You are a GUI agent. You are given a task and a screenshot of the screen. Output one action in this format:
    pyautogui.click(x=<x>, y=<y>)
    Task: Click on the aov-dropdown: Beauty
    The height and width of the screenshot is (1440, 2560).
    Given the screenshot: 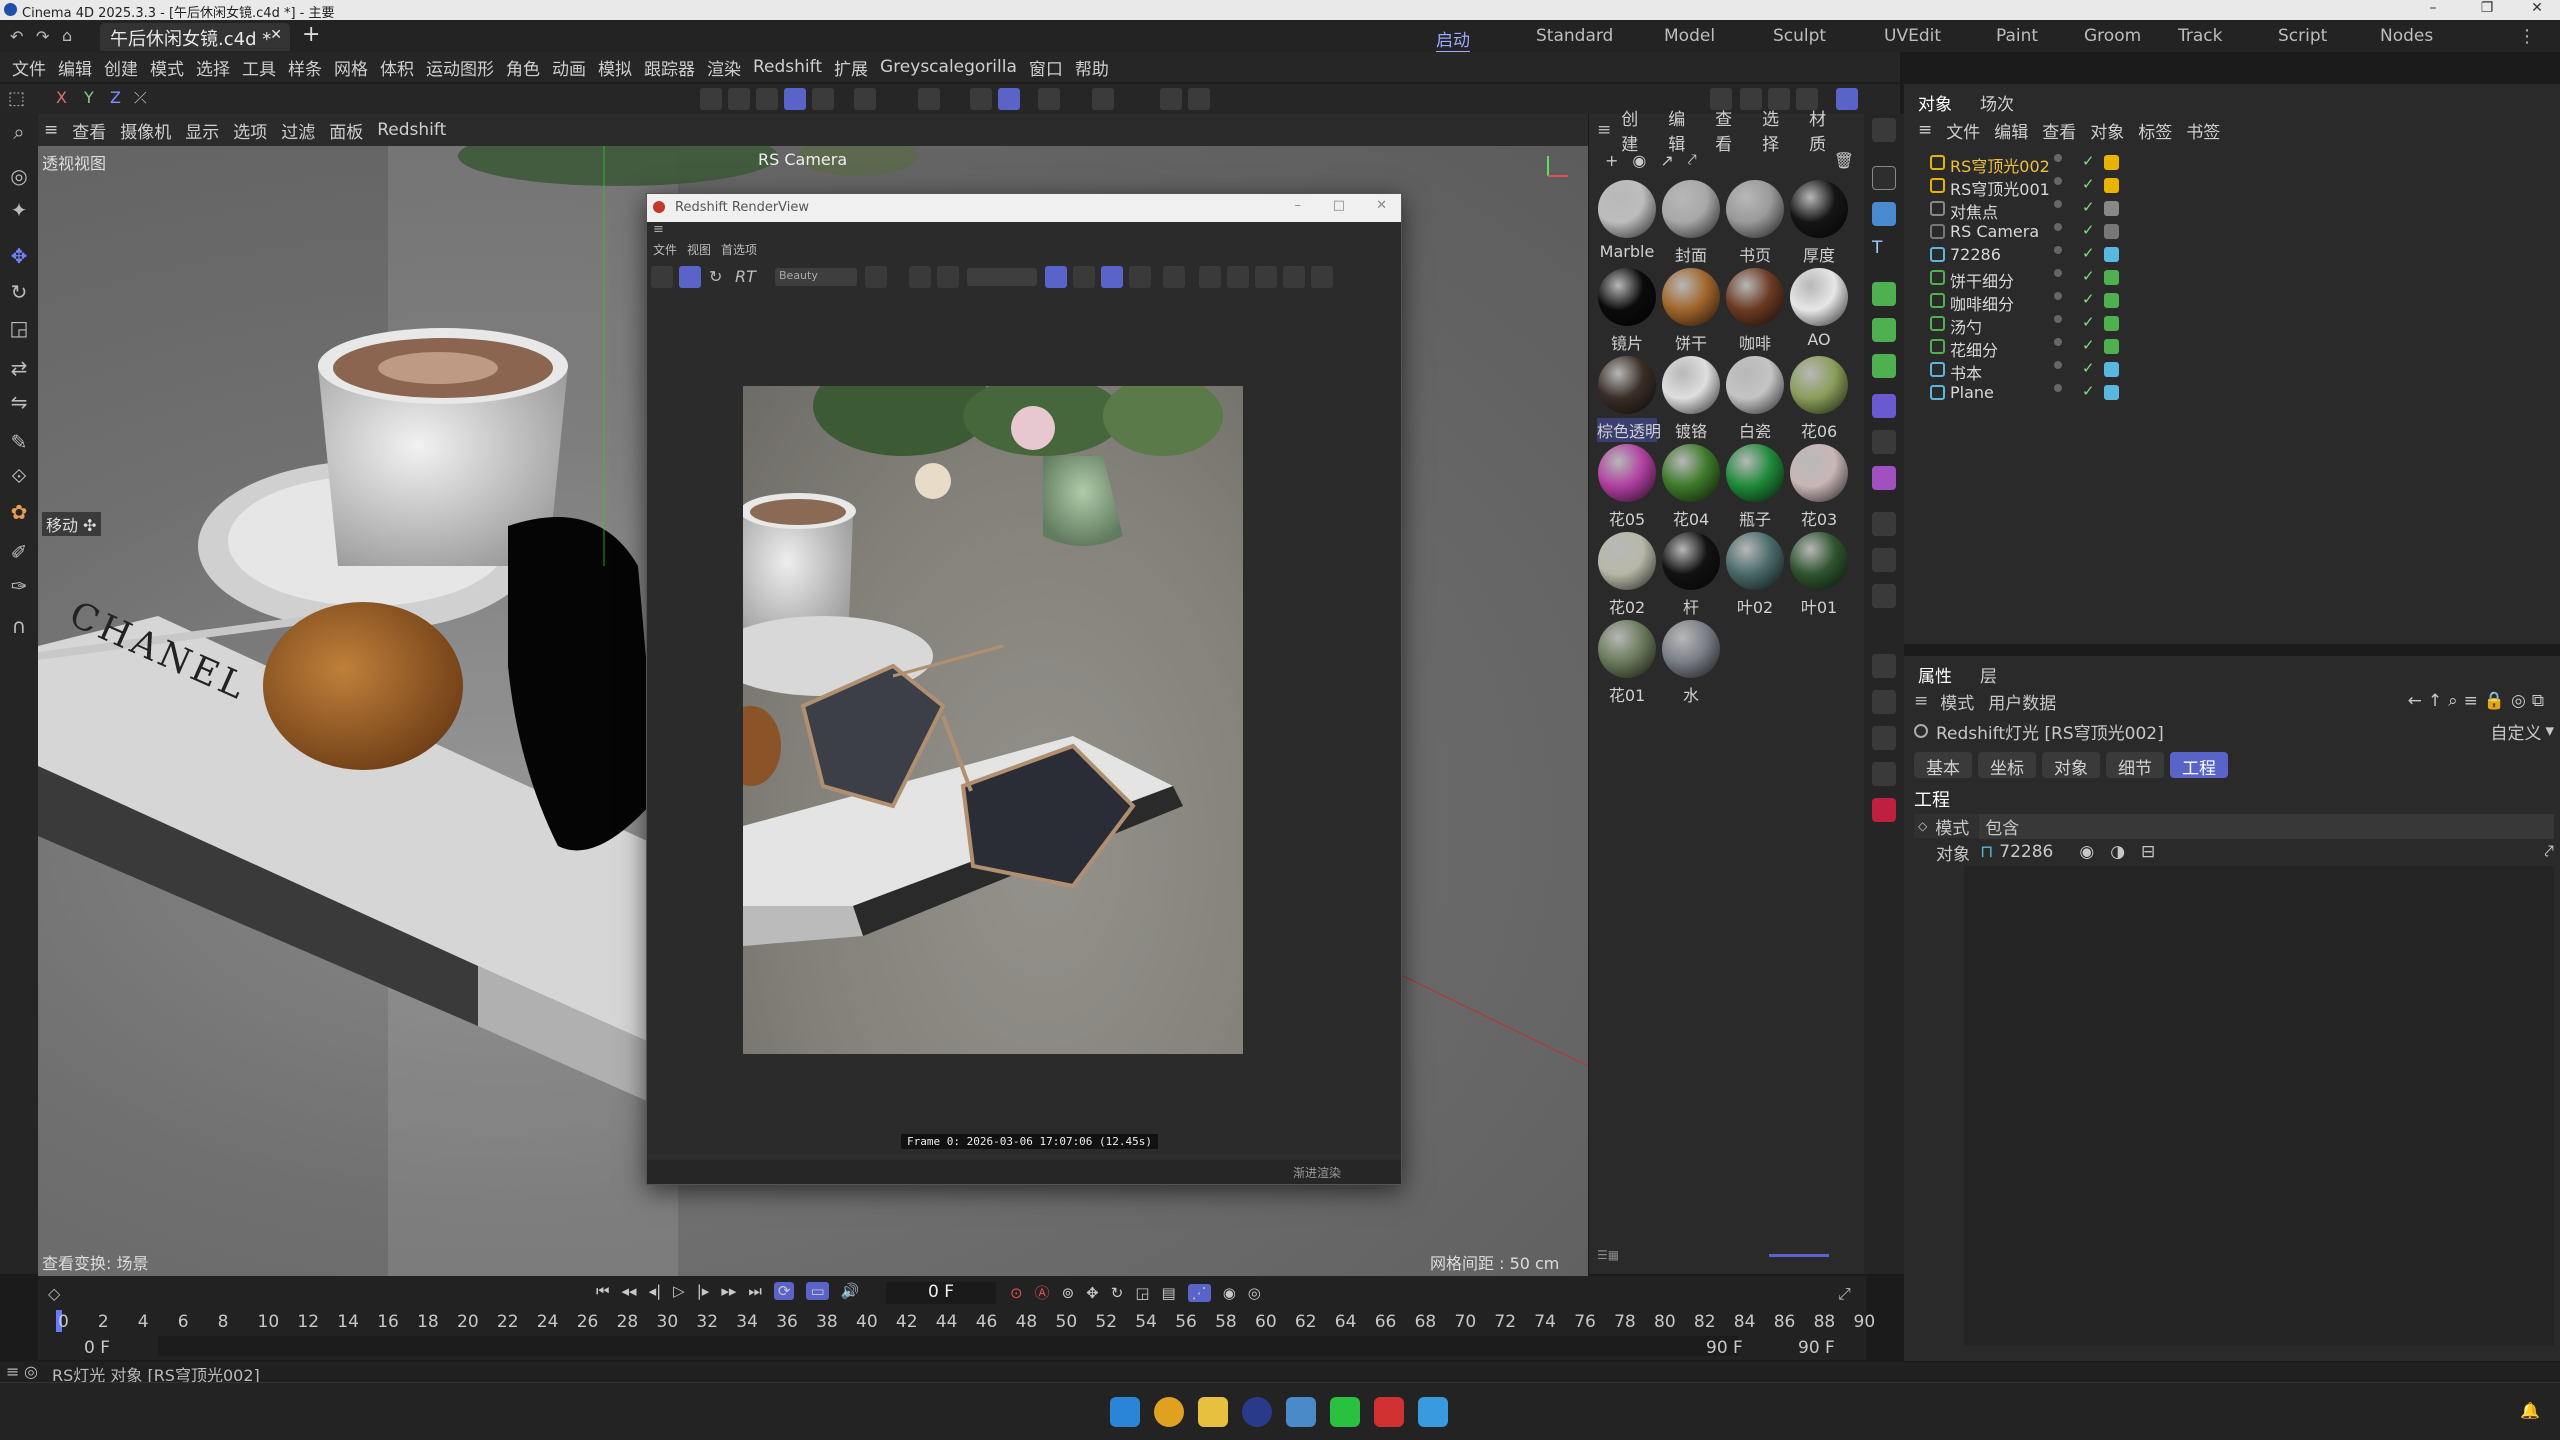 What is the action you would take?
    pyautogui.click(x=816, y=277)
    